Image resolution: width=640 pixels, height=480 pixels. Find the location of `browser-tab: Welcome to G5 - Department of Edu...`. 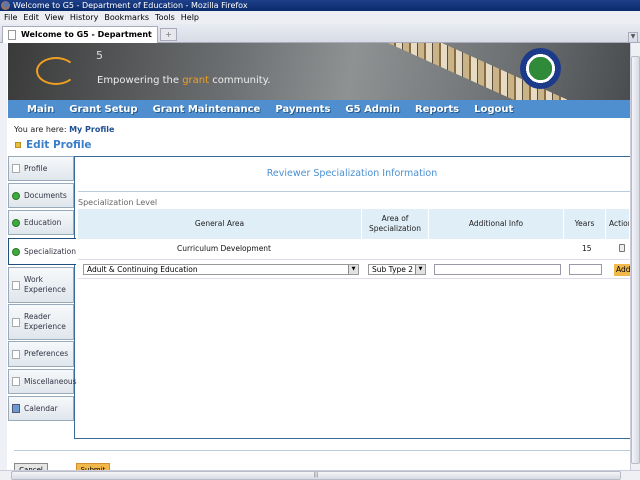

browser-tab: Welcome to G5 - Department of Edu... is located at coordinates (80, 40).